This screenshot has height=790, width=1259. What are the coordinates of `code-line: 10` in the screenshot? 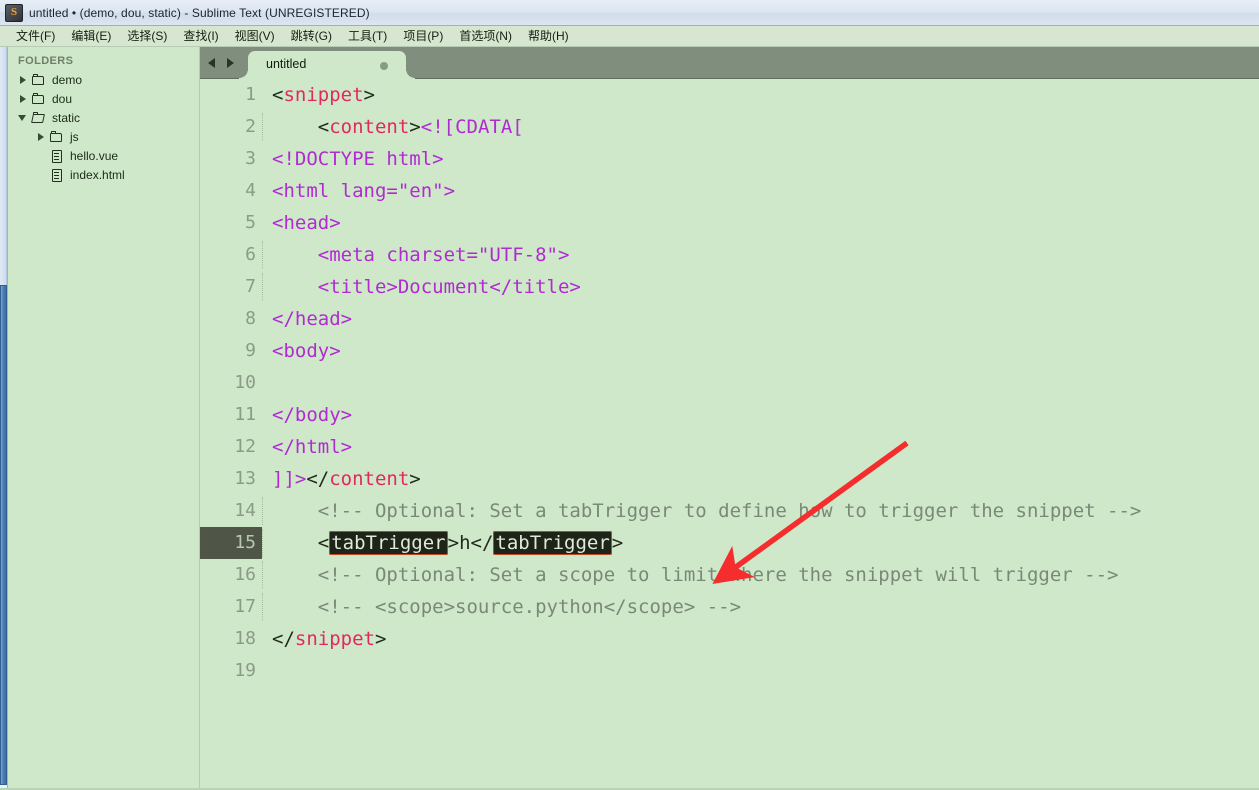 It's located at (729, 383).